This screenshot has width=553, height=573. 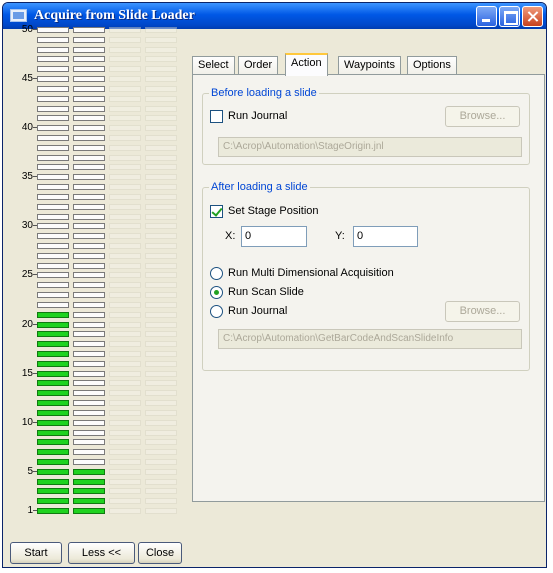 I want to click on before-journal-path-field: C:\Acrop\Automation\StageOrigin.jnl, so click(x=370, y=147).